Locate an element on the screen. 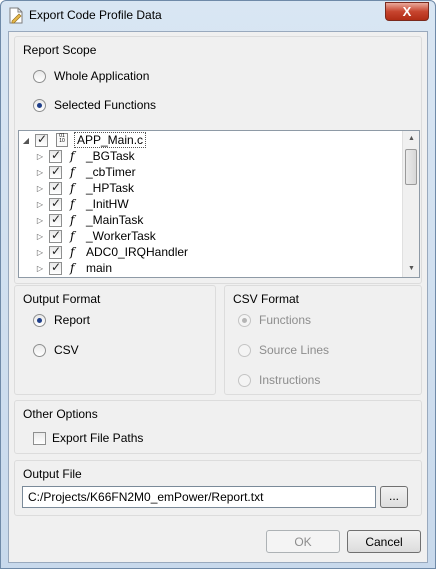  report-scope-title: Report Scope is located at coordinates (60, 50).